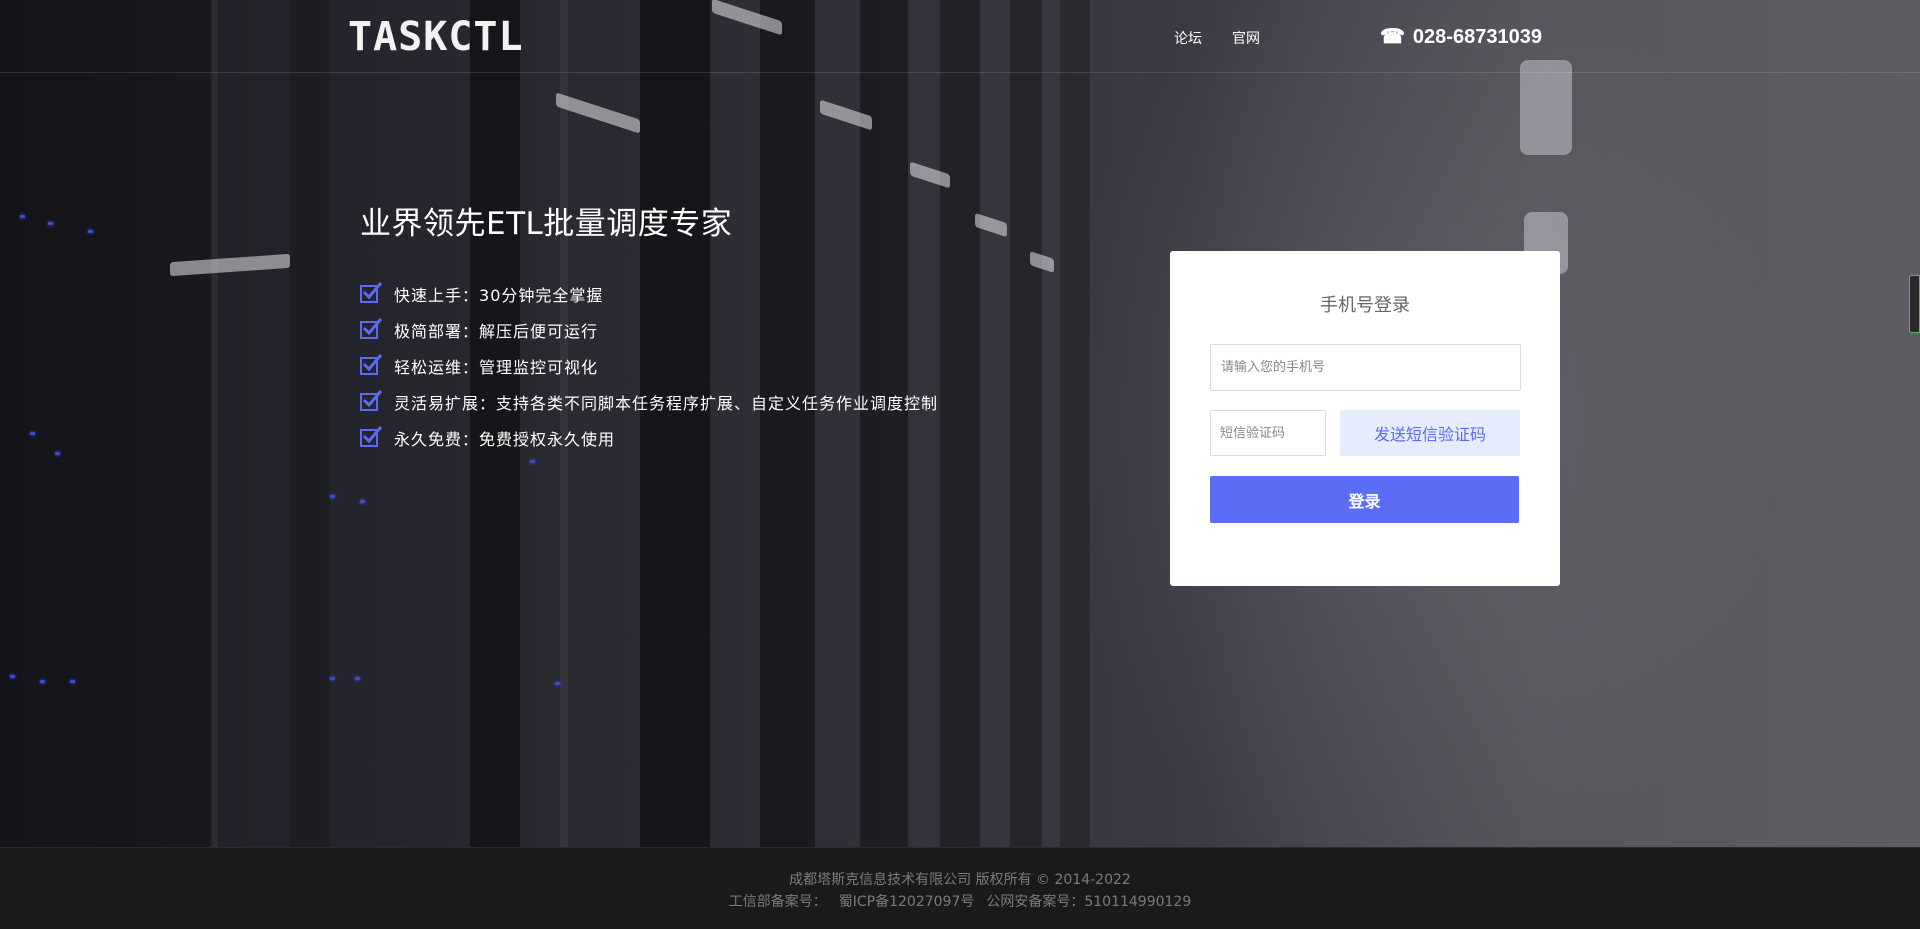  Describe the element at coordinates (1088, 902) in the screenshot. I see `police-record-link: 公网安备案号：510114990129` at that location.